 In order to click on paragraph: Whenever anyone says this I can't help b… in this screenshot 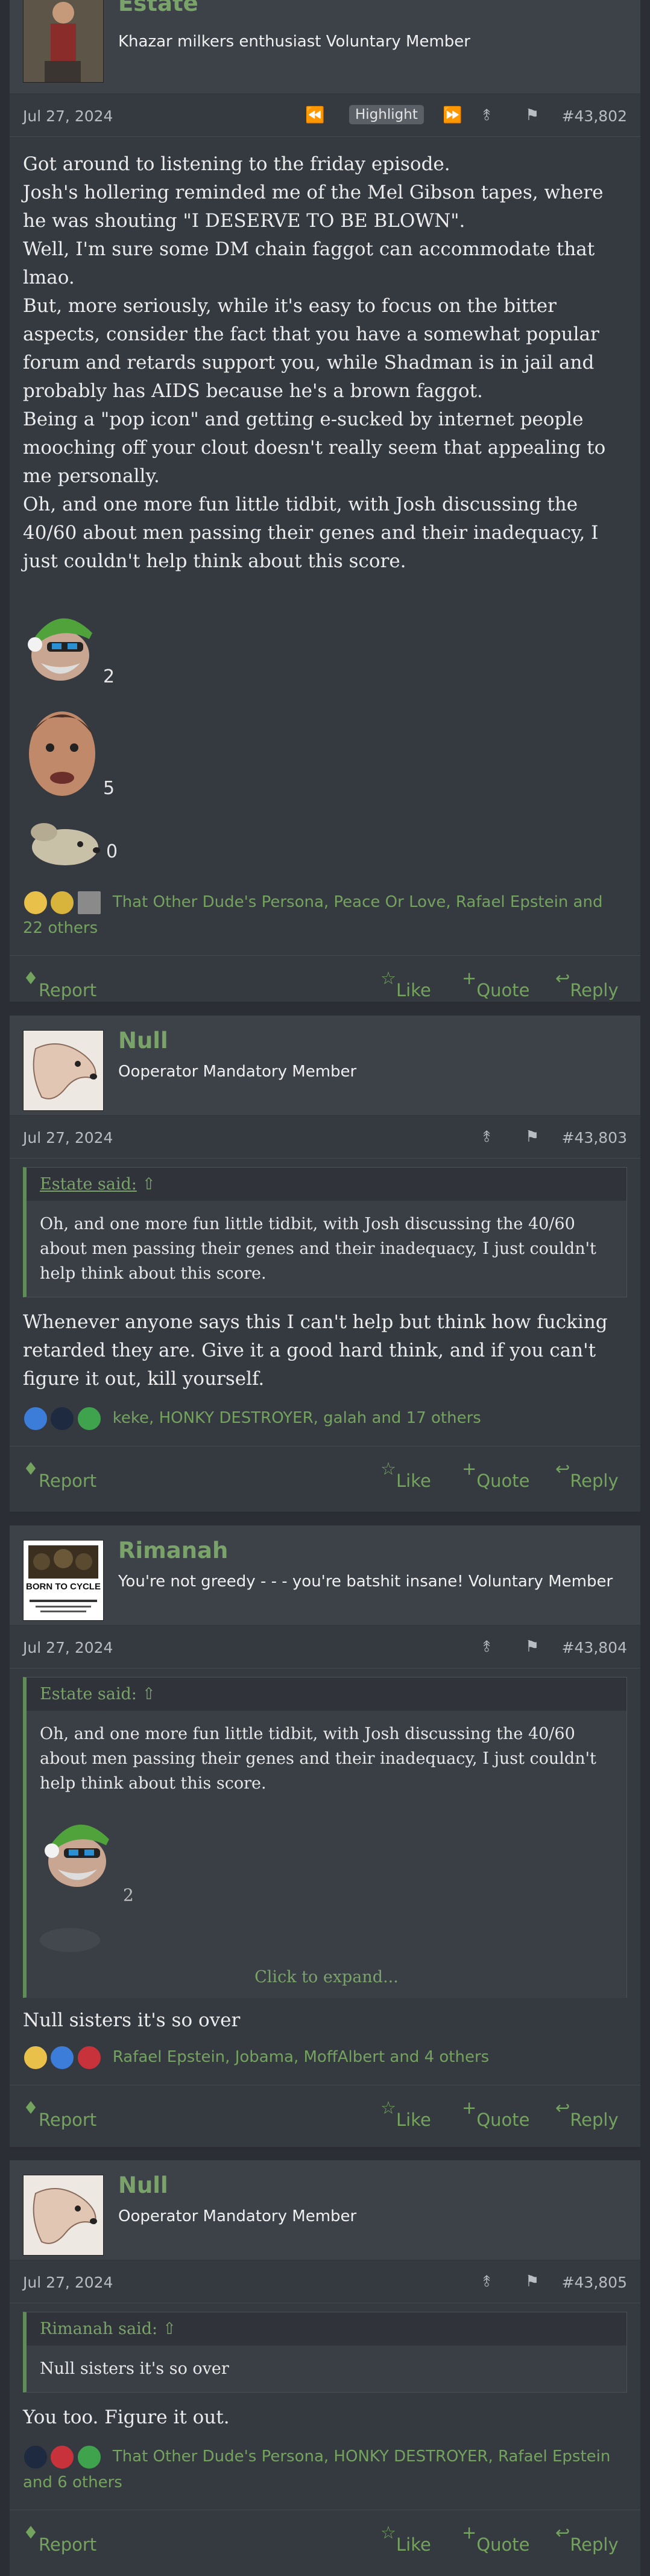, I will do `click(315, 1351)`.